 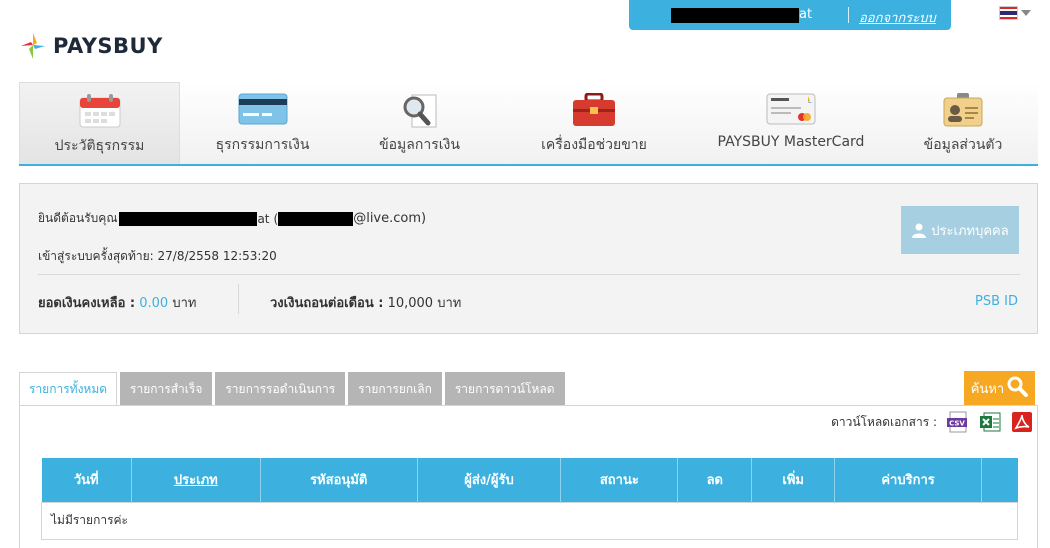 What do you see at coordinates (1026, 13) in the screenshot?
I see `chevron-down-icon` at bounding box center [1026, 13].